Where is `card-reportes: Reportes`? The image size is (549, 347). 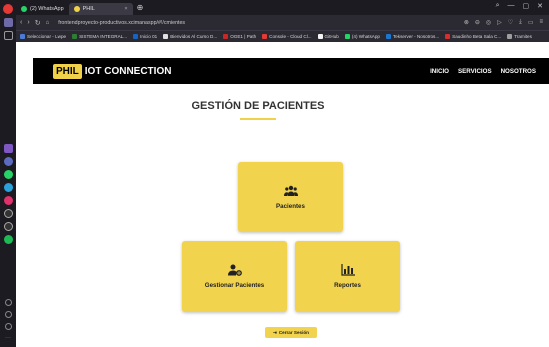
card-reportes: Reportes is located at coordinates (347, 276).